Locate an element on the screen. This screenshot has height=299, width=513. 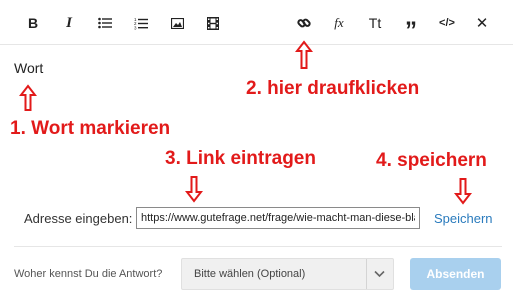
numbered-list-button: 1 2 3 is located at coordinates (141, 23).